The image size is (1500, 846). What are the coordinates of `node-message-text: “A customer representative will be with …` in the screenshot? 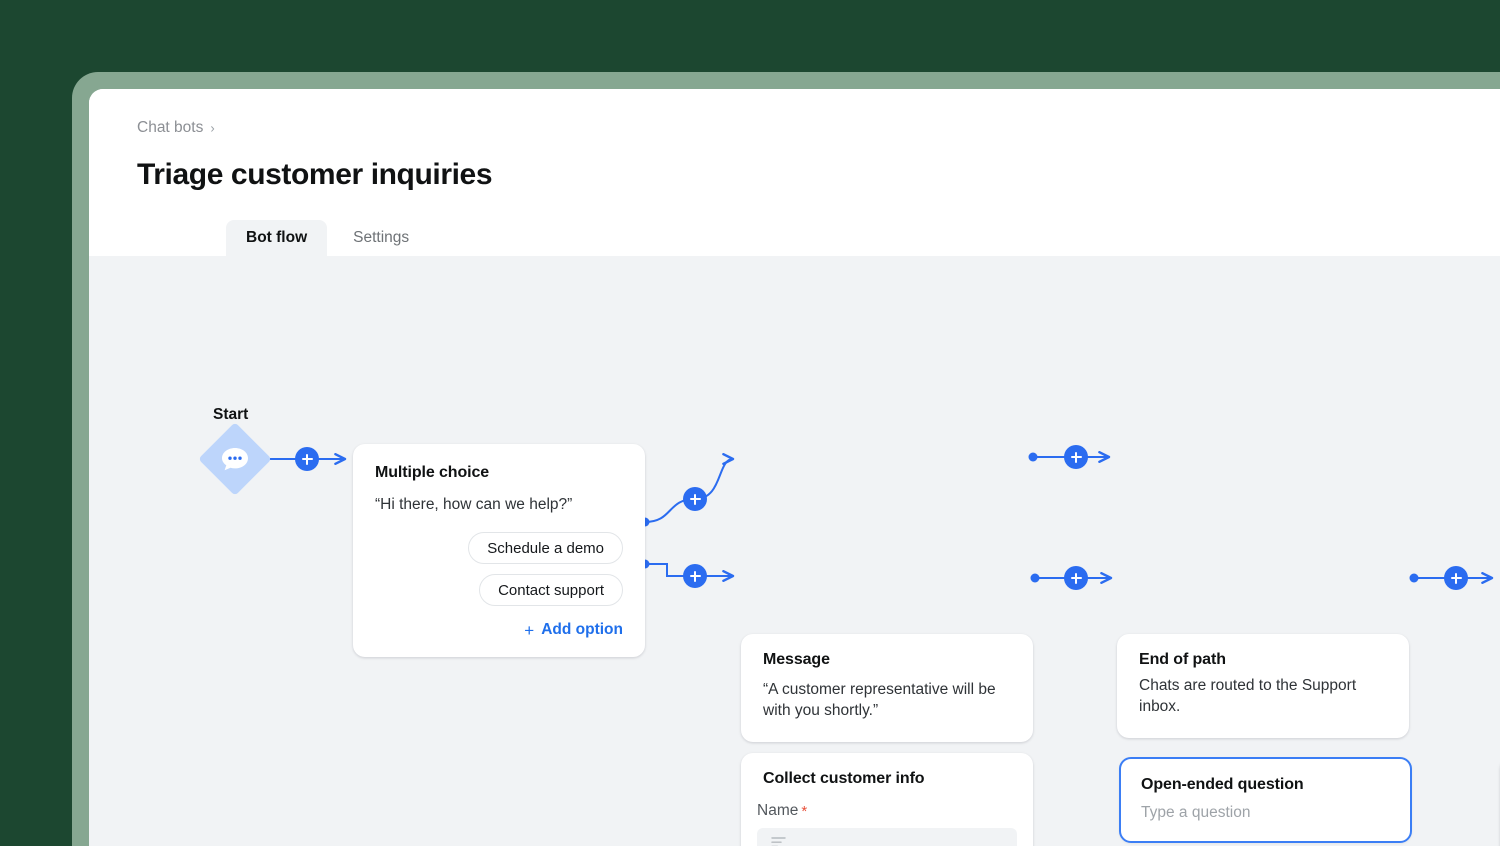 It's located at (879, 700).